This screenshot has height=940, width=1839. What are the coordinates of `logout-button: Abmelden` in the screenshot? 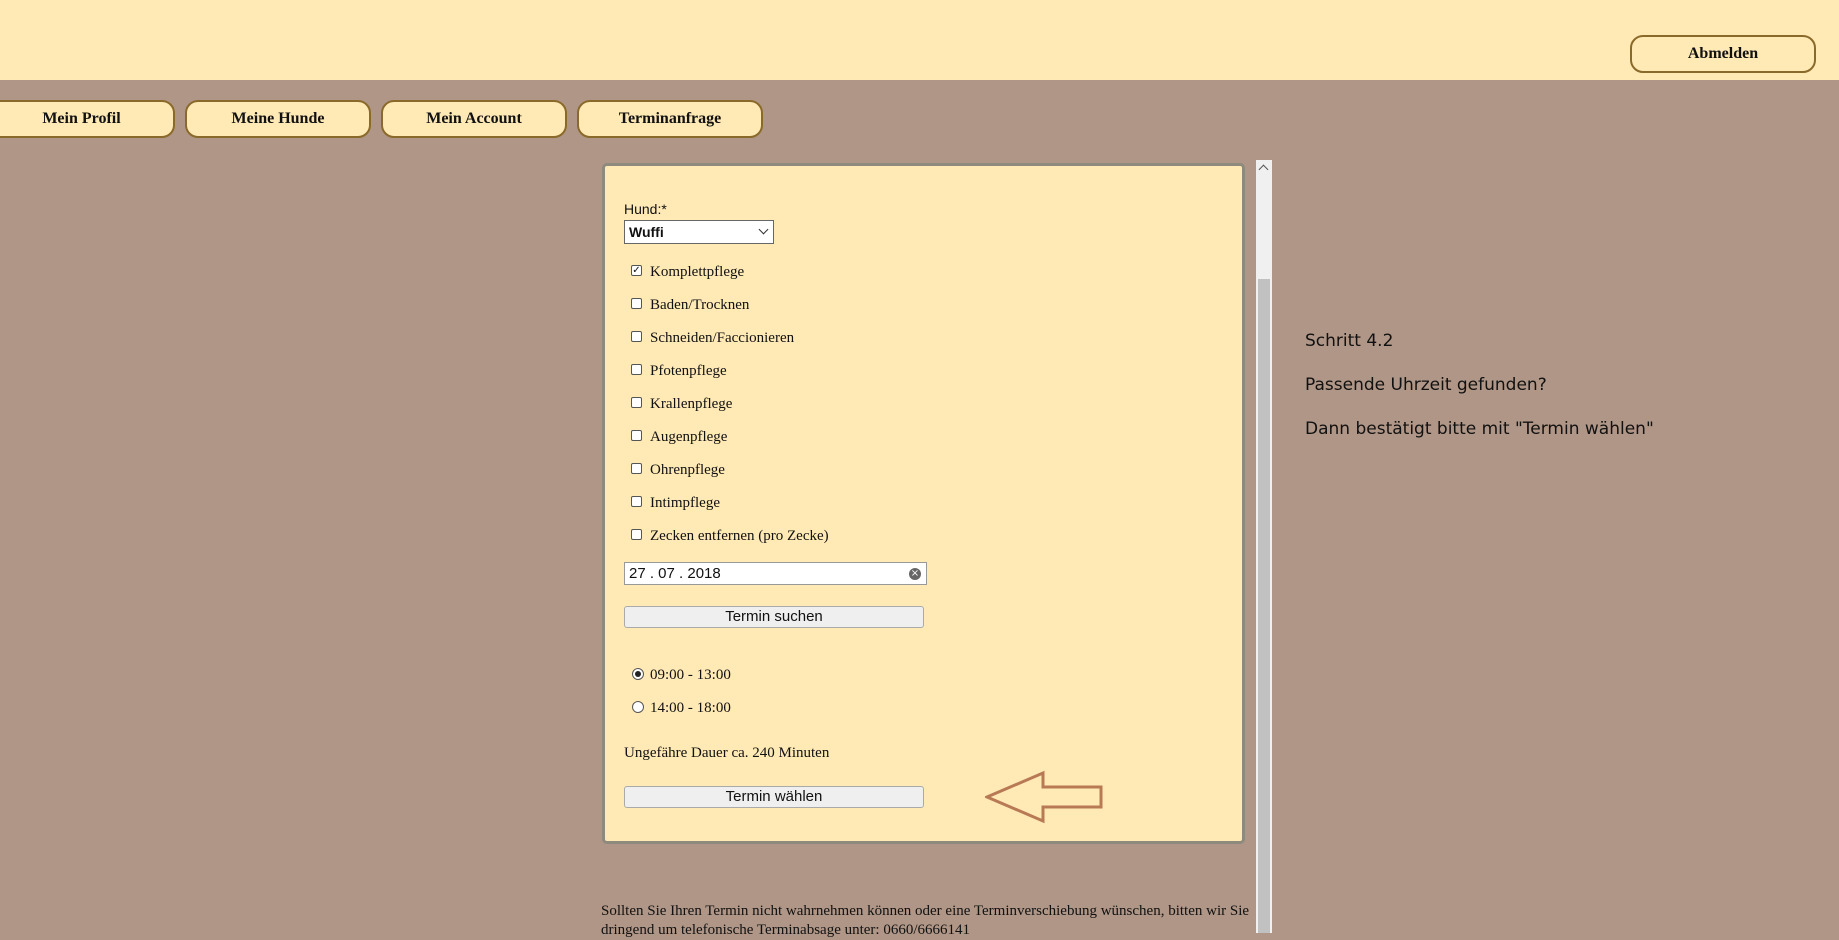 It's located at (1723, 54).